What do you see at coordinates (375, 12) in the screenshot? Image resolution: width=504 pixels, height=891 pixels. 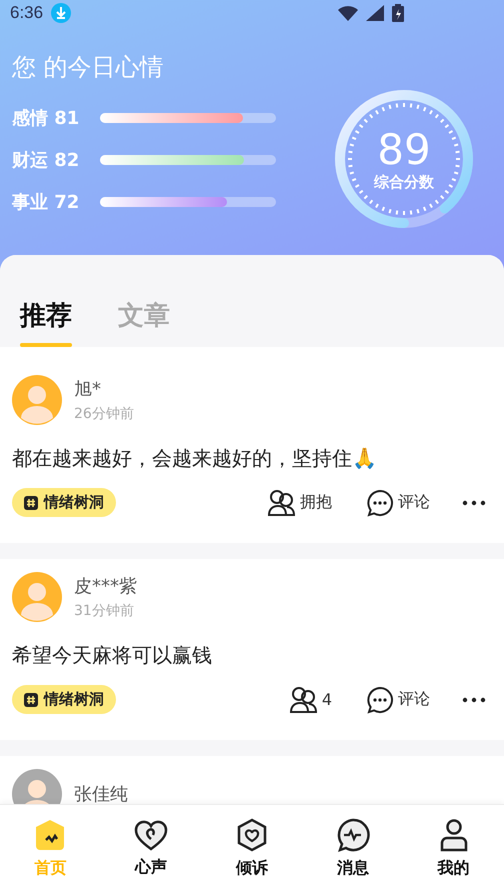 I see `signal-icon` at bounding box center [375, 12].